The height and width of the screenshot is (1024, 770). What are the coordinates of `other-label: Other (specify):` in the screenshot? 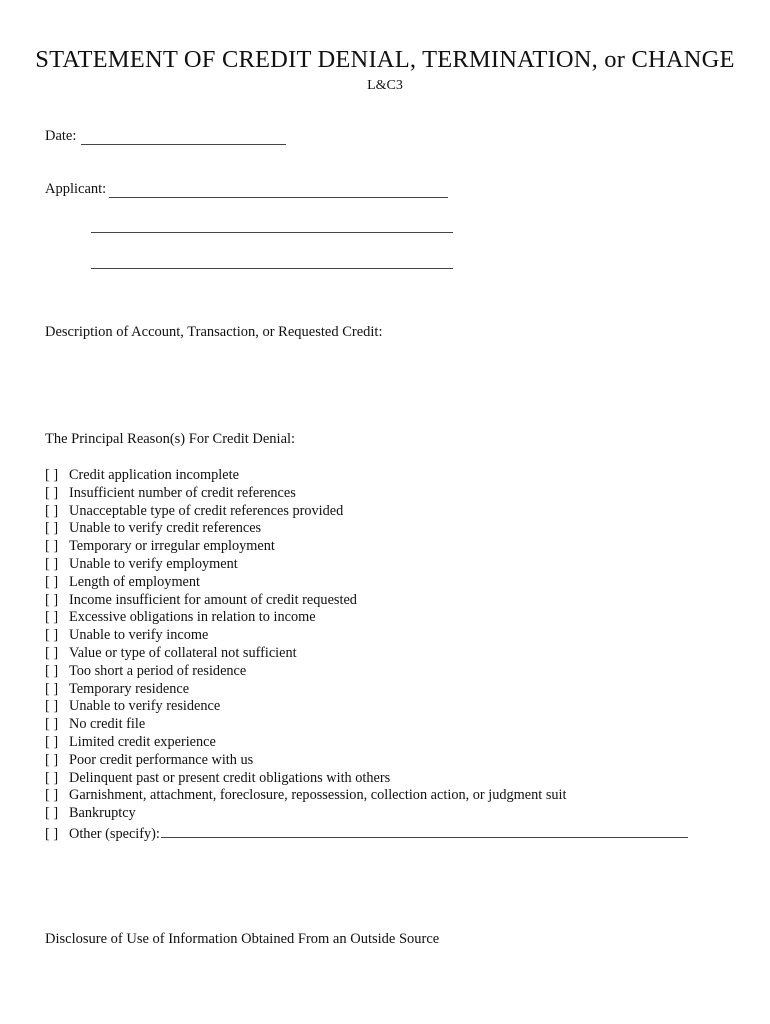 It's located at (114, 833).